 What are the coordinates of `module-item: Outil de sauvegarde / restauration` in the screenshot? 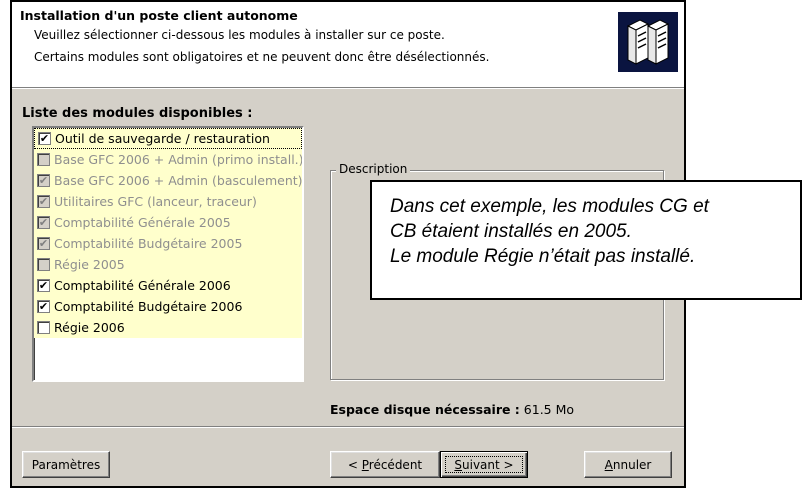 It's located at (168, 138).